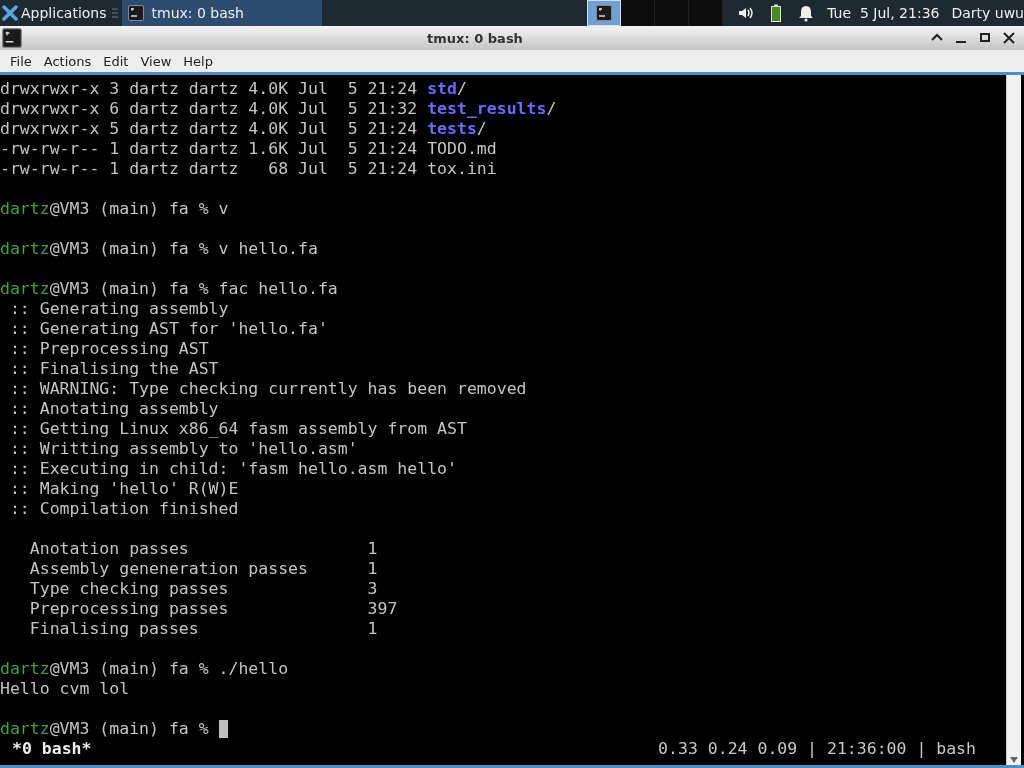  Describe the element at coordinates (817, 749) in the screenshot. I see `tmux-status-info: 0.33 0.24 0.09 | 21:36:00 | bash` at that location.